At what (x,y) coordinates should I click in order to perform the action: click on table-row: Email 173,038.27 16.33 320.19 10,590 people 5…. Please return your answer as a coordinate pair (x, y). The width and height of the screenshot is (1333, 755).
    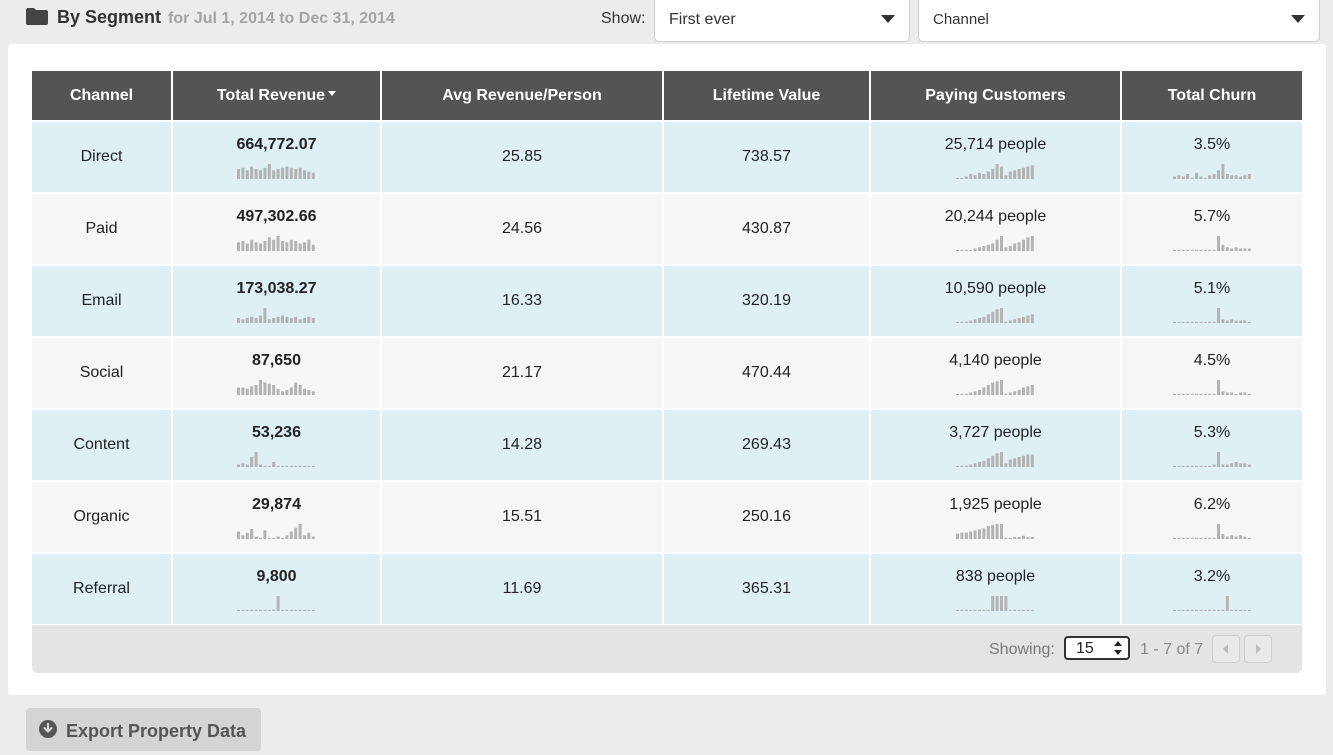
    Looking at the image, I should click on (667, 300).